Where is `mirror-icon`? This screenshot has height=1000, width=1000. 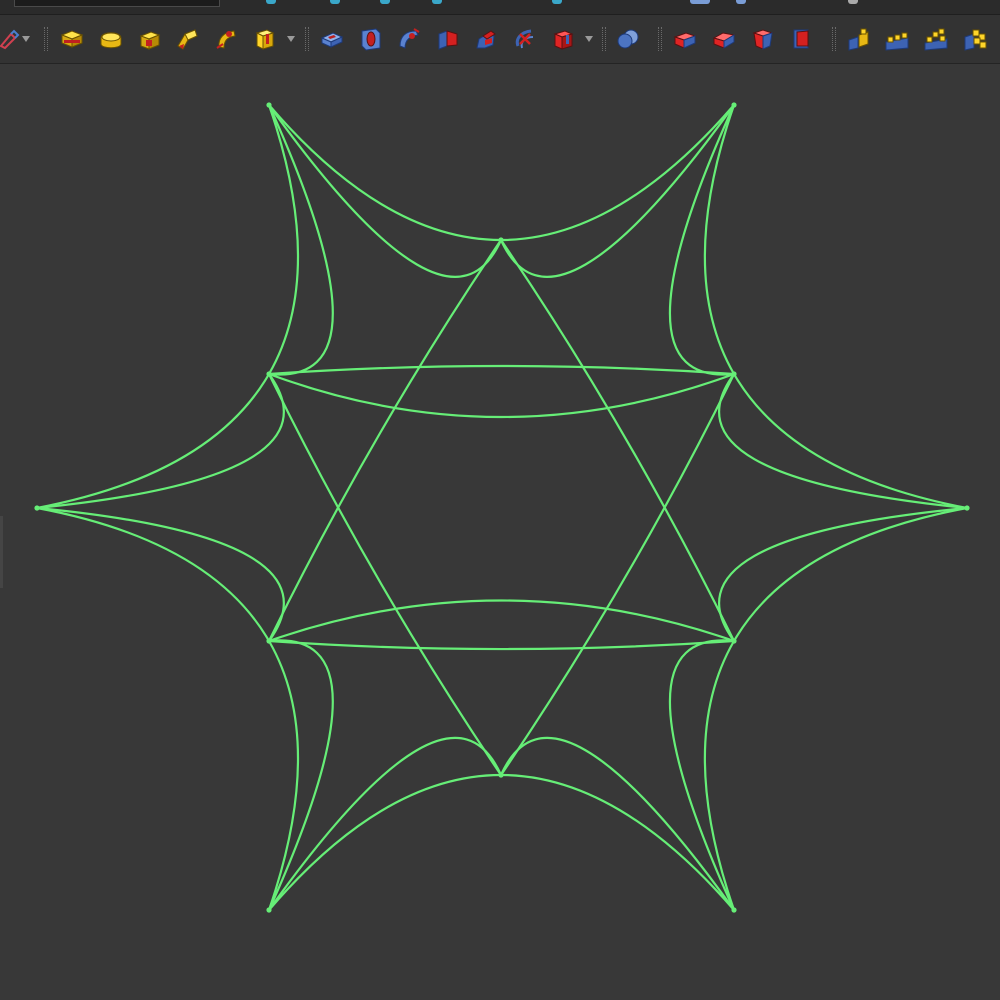 mirror-icon is located at coordinates (150, 39).